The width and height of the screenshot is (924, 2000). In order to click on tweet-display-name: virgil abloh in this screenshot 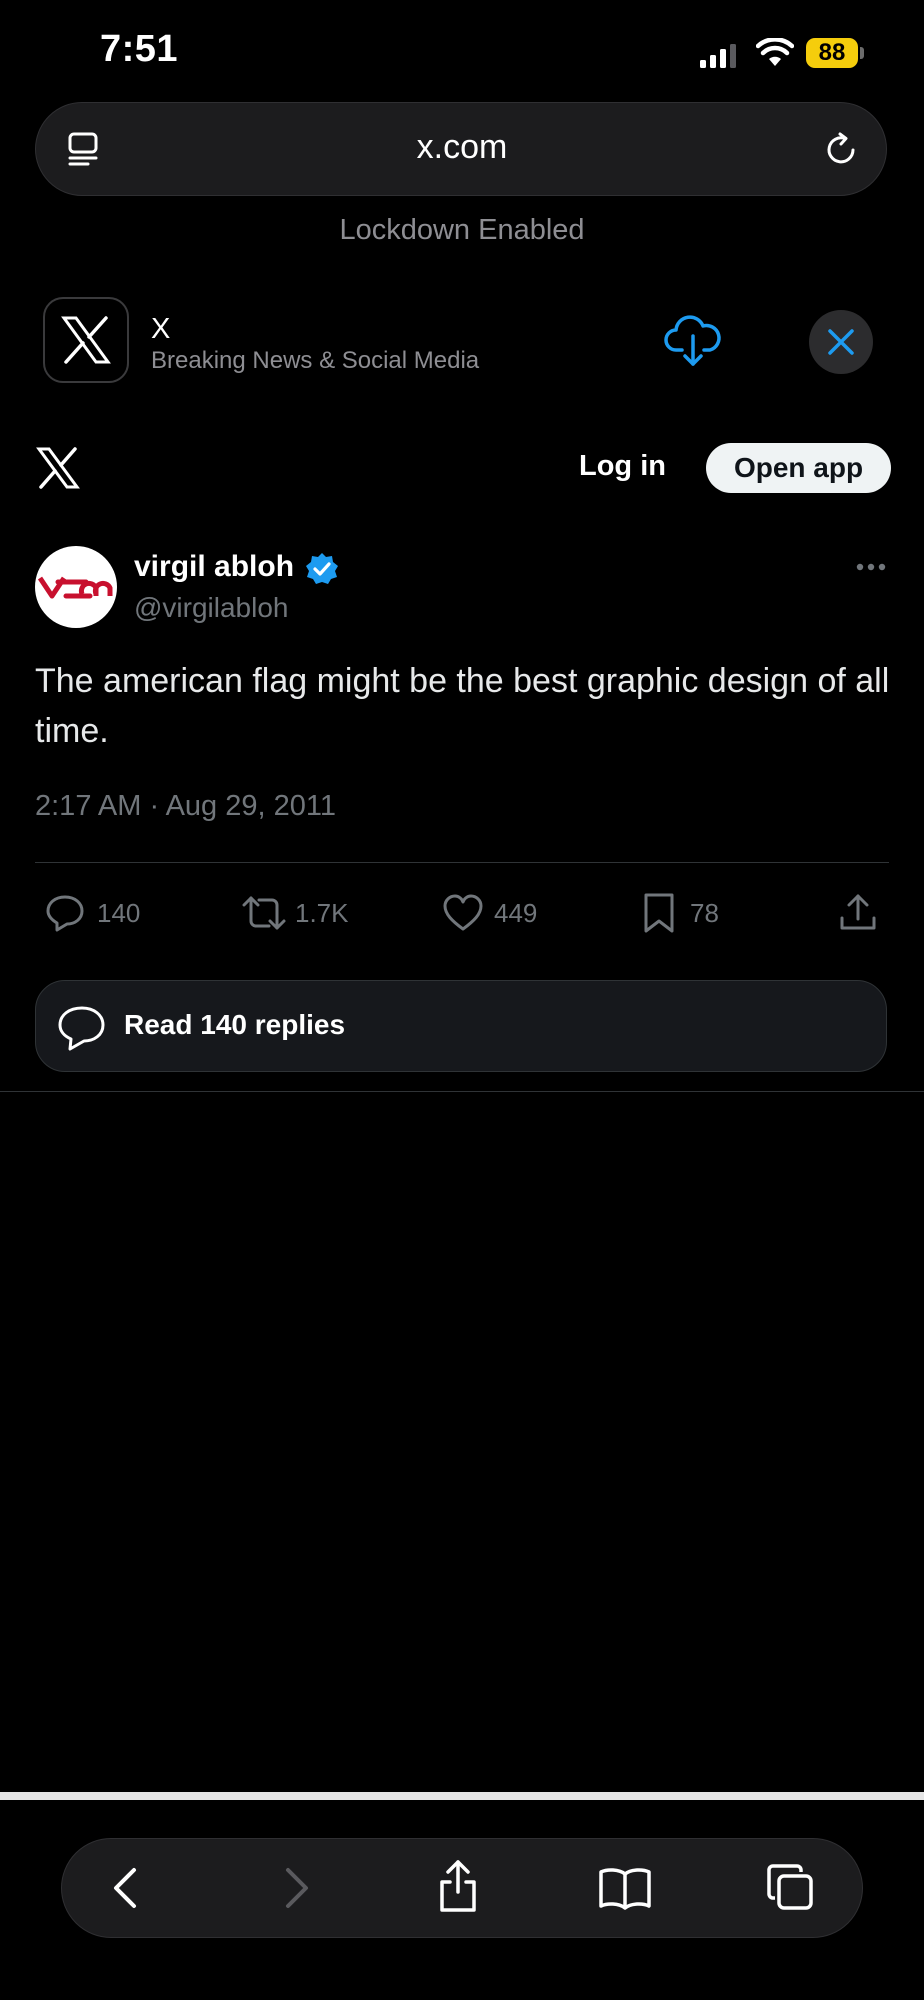, I will do `click(214, 567)`.